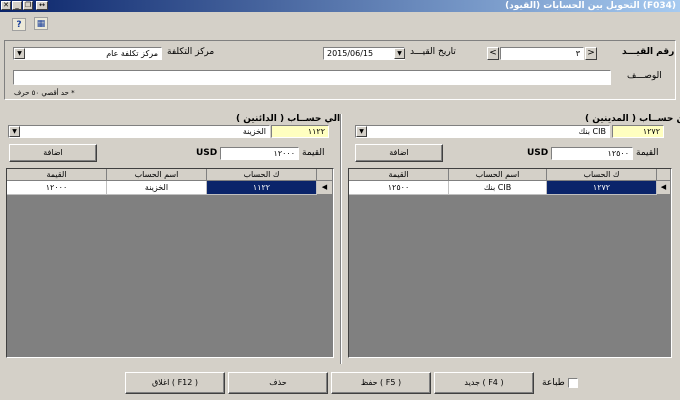 The height and width of the screenshot is (400, 680). Describe the element at coordinates (664, 175) in the screenshot. I see `from-col-indicator` at that location.